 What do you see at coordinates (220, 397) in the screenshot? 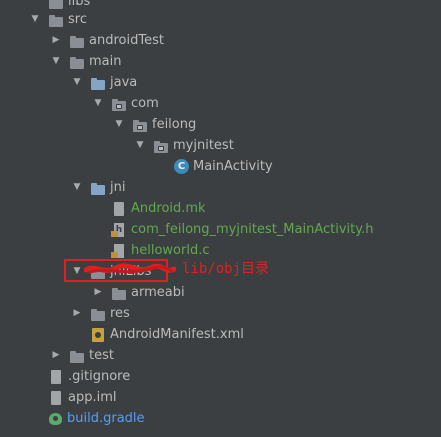
I see `tree-item-app-iml: app.iml` at bounding box center [220, 397].